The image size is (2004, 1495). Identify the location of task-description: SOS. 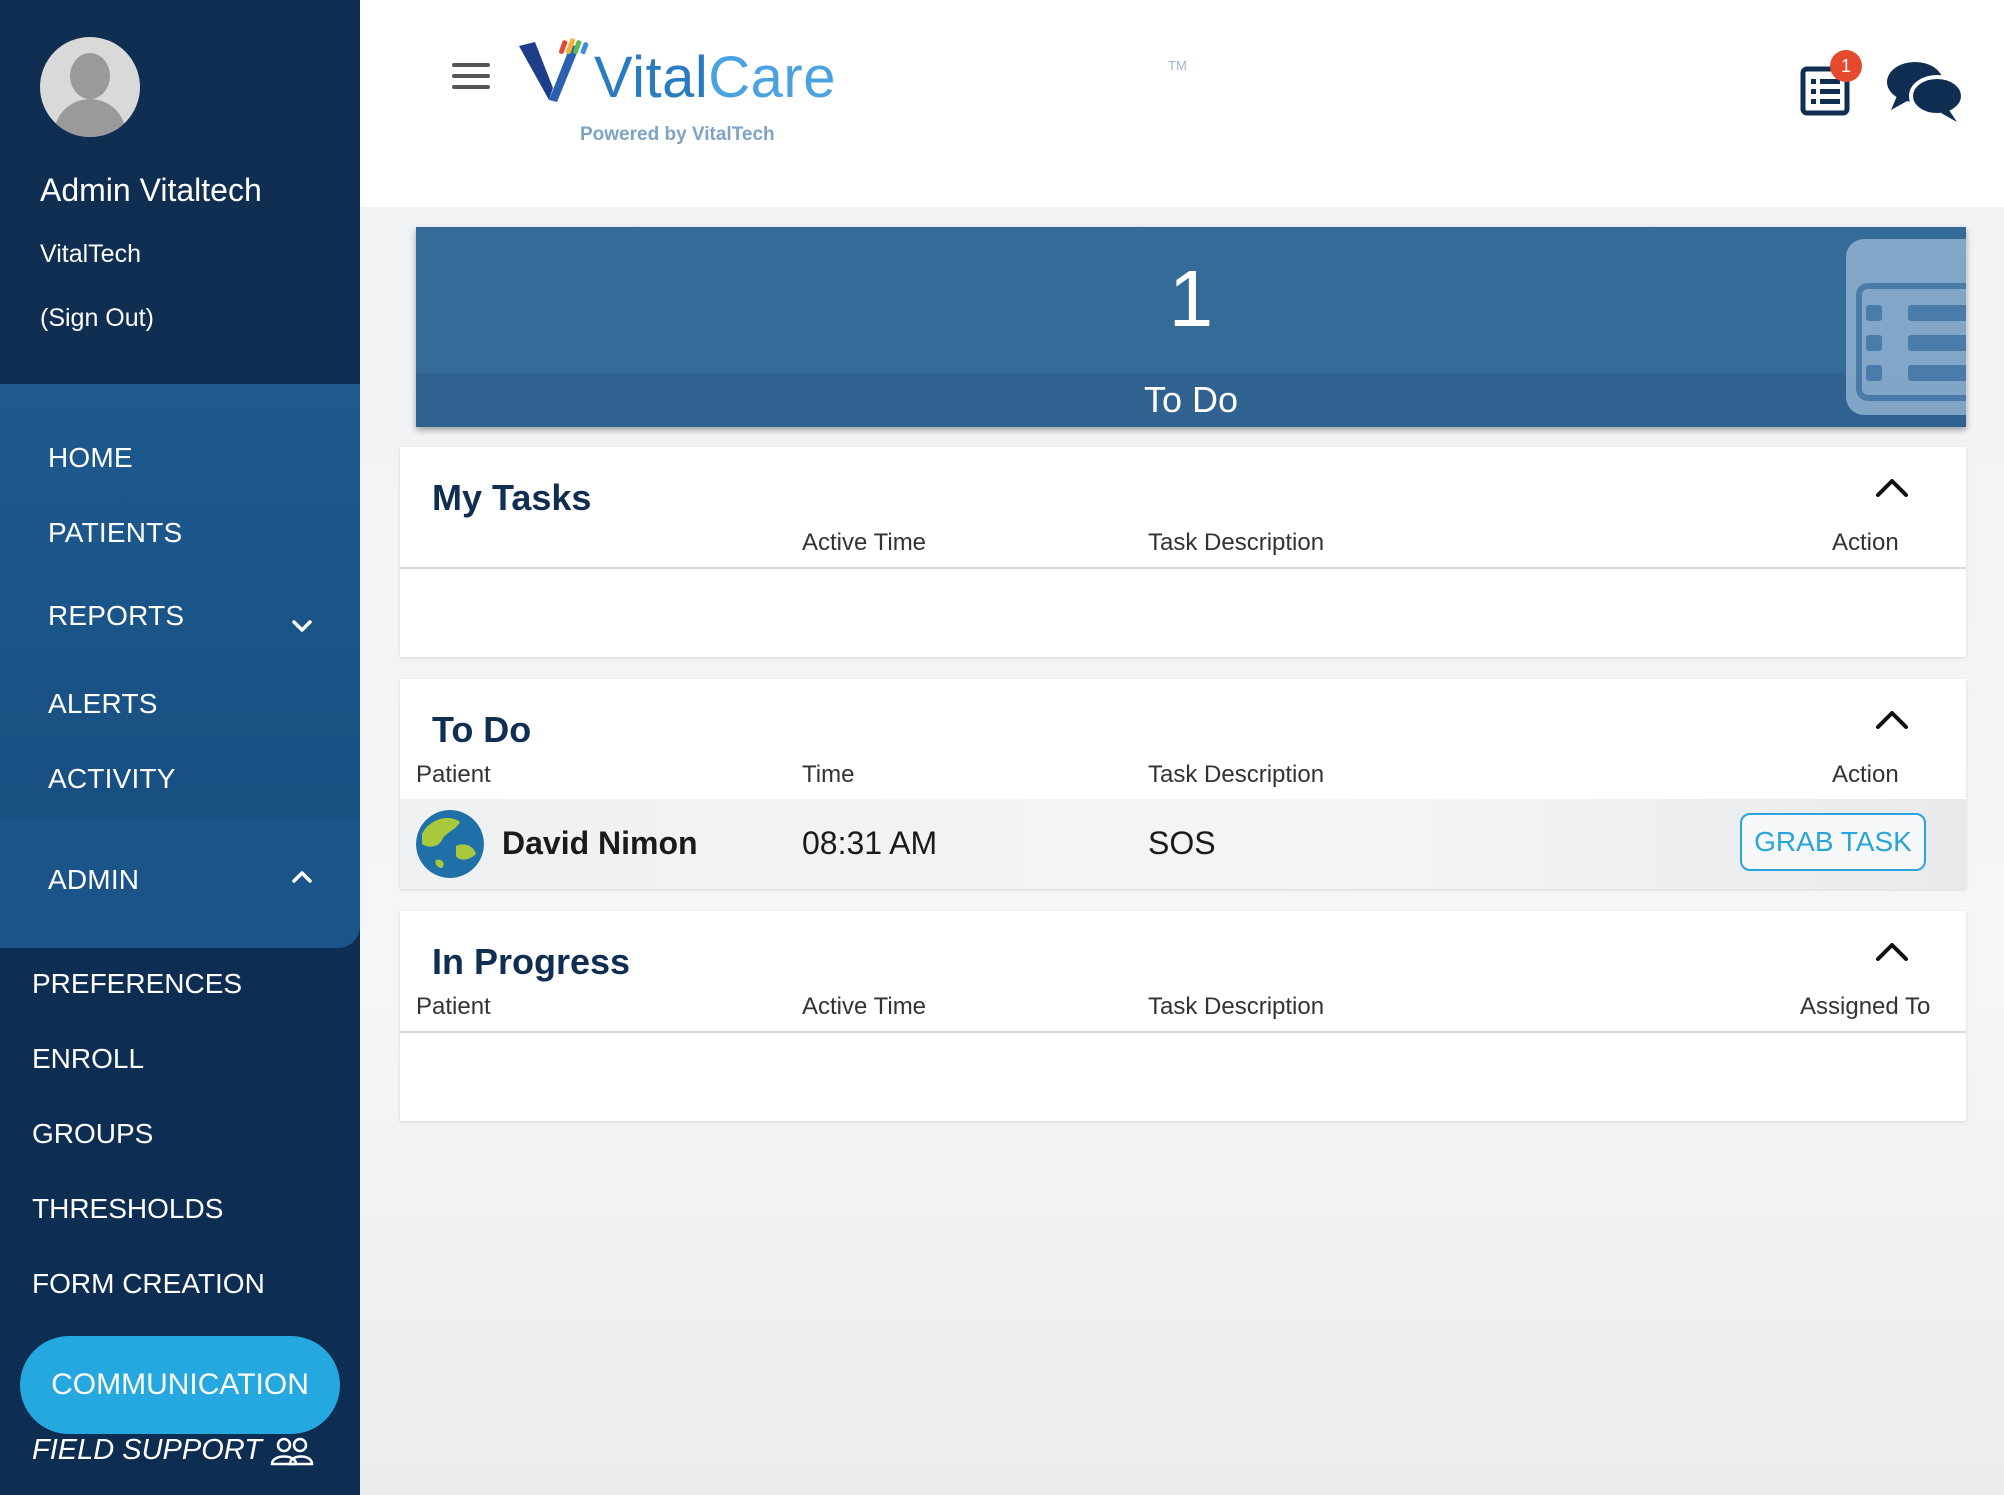
(1182, 843).